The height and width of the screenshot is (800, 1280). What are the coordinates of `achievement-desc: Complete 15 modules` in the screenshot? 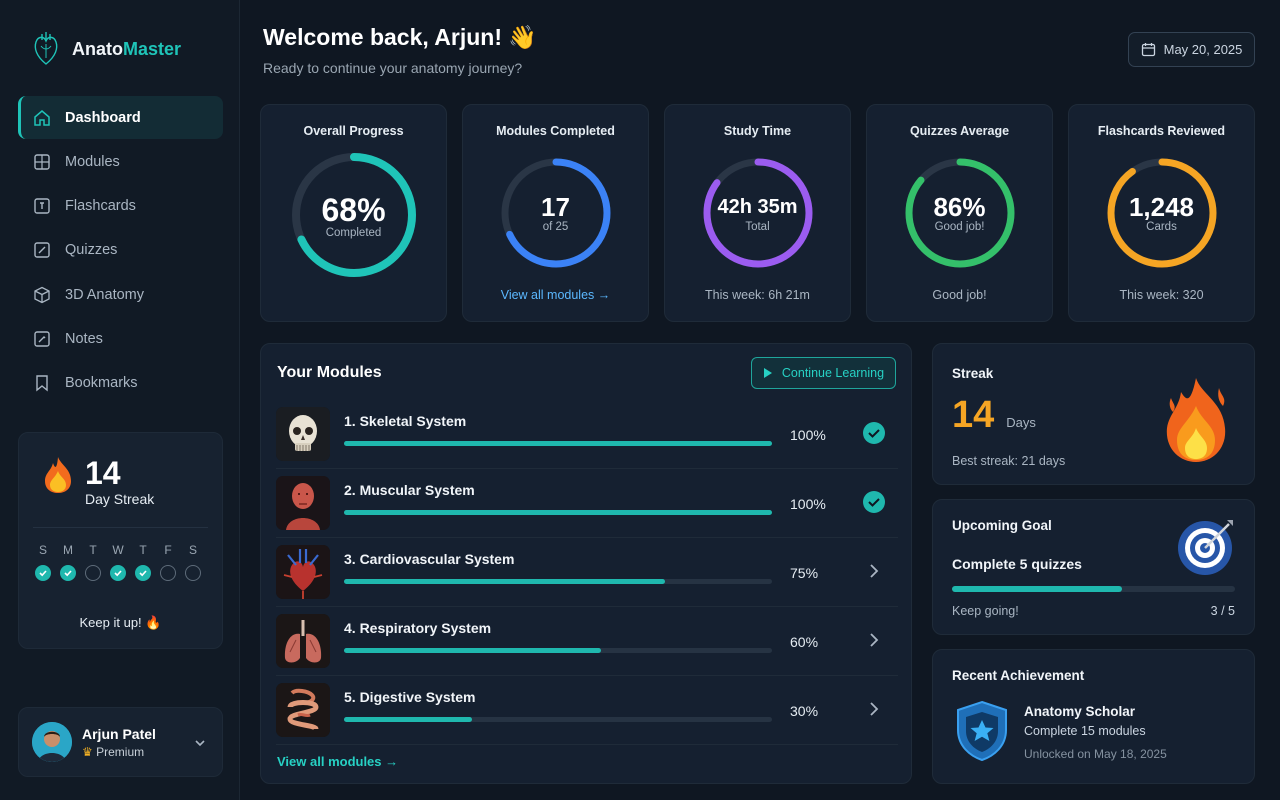 It's located at (1085, 731).